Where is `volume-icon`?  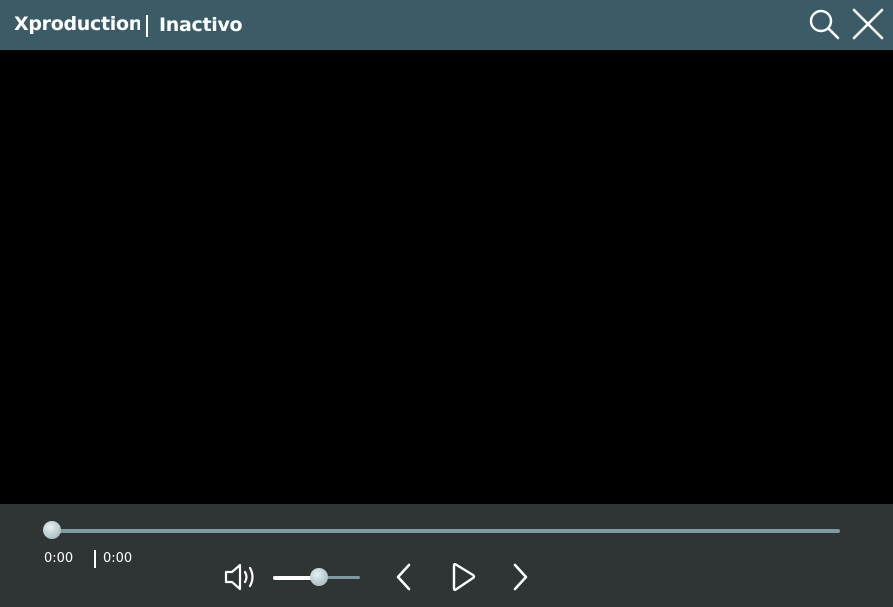 volume-icon is located at coordinates (239, 577).